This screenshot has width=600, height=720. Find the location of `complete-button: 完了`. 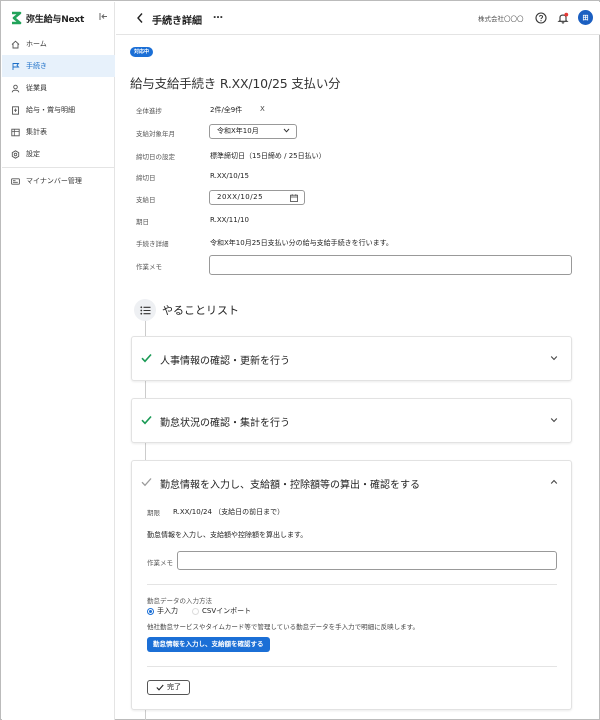

complete-button: 完了 is located at coordinates (168, 687).